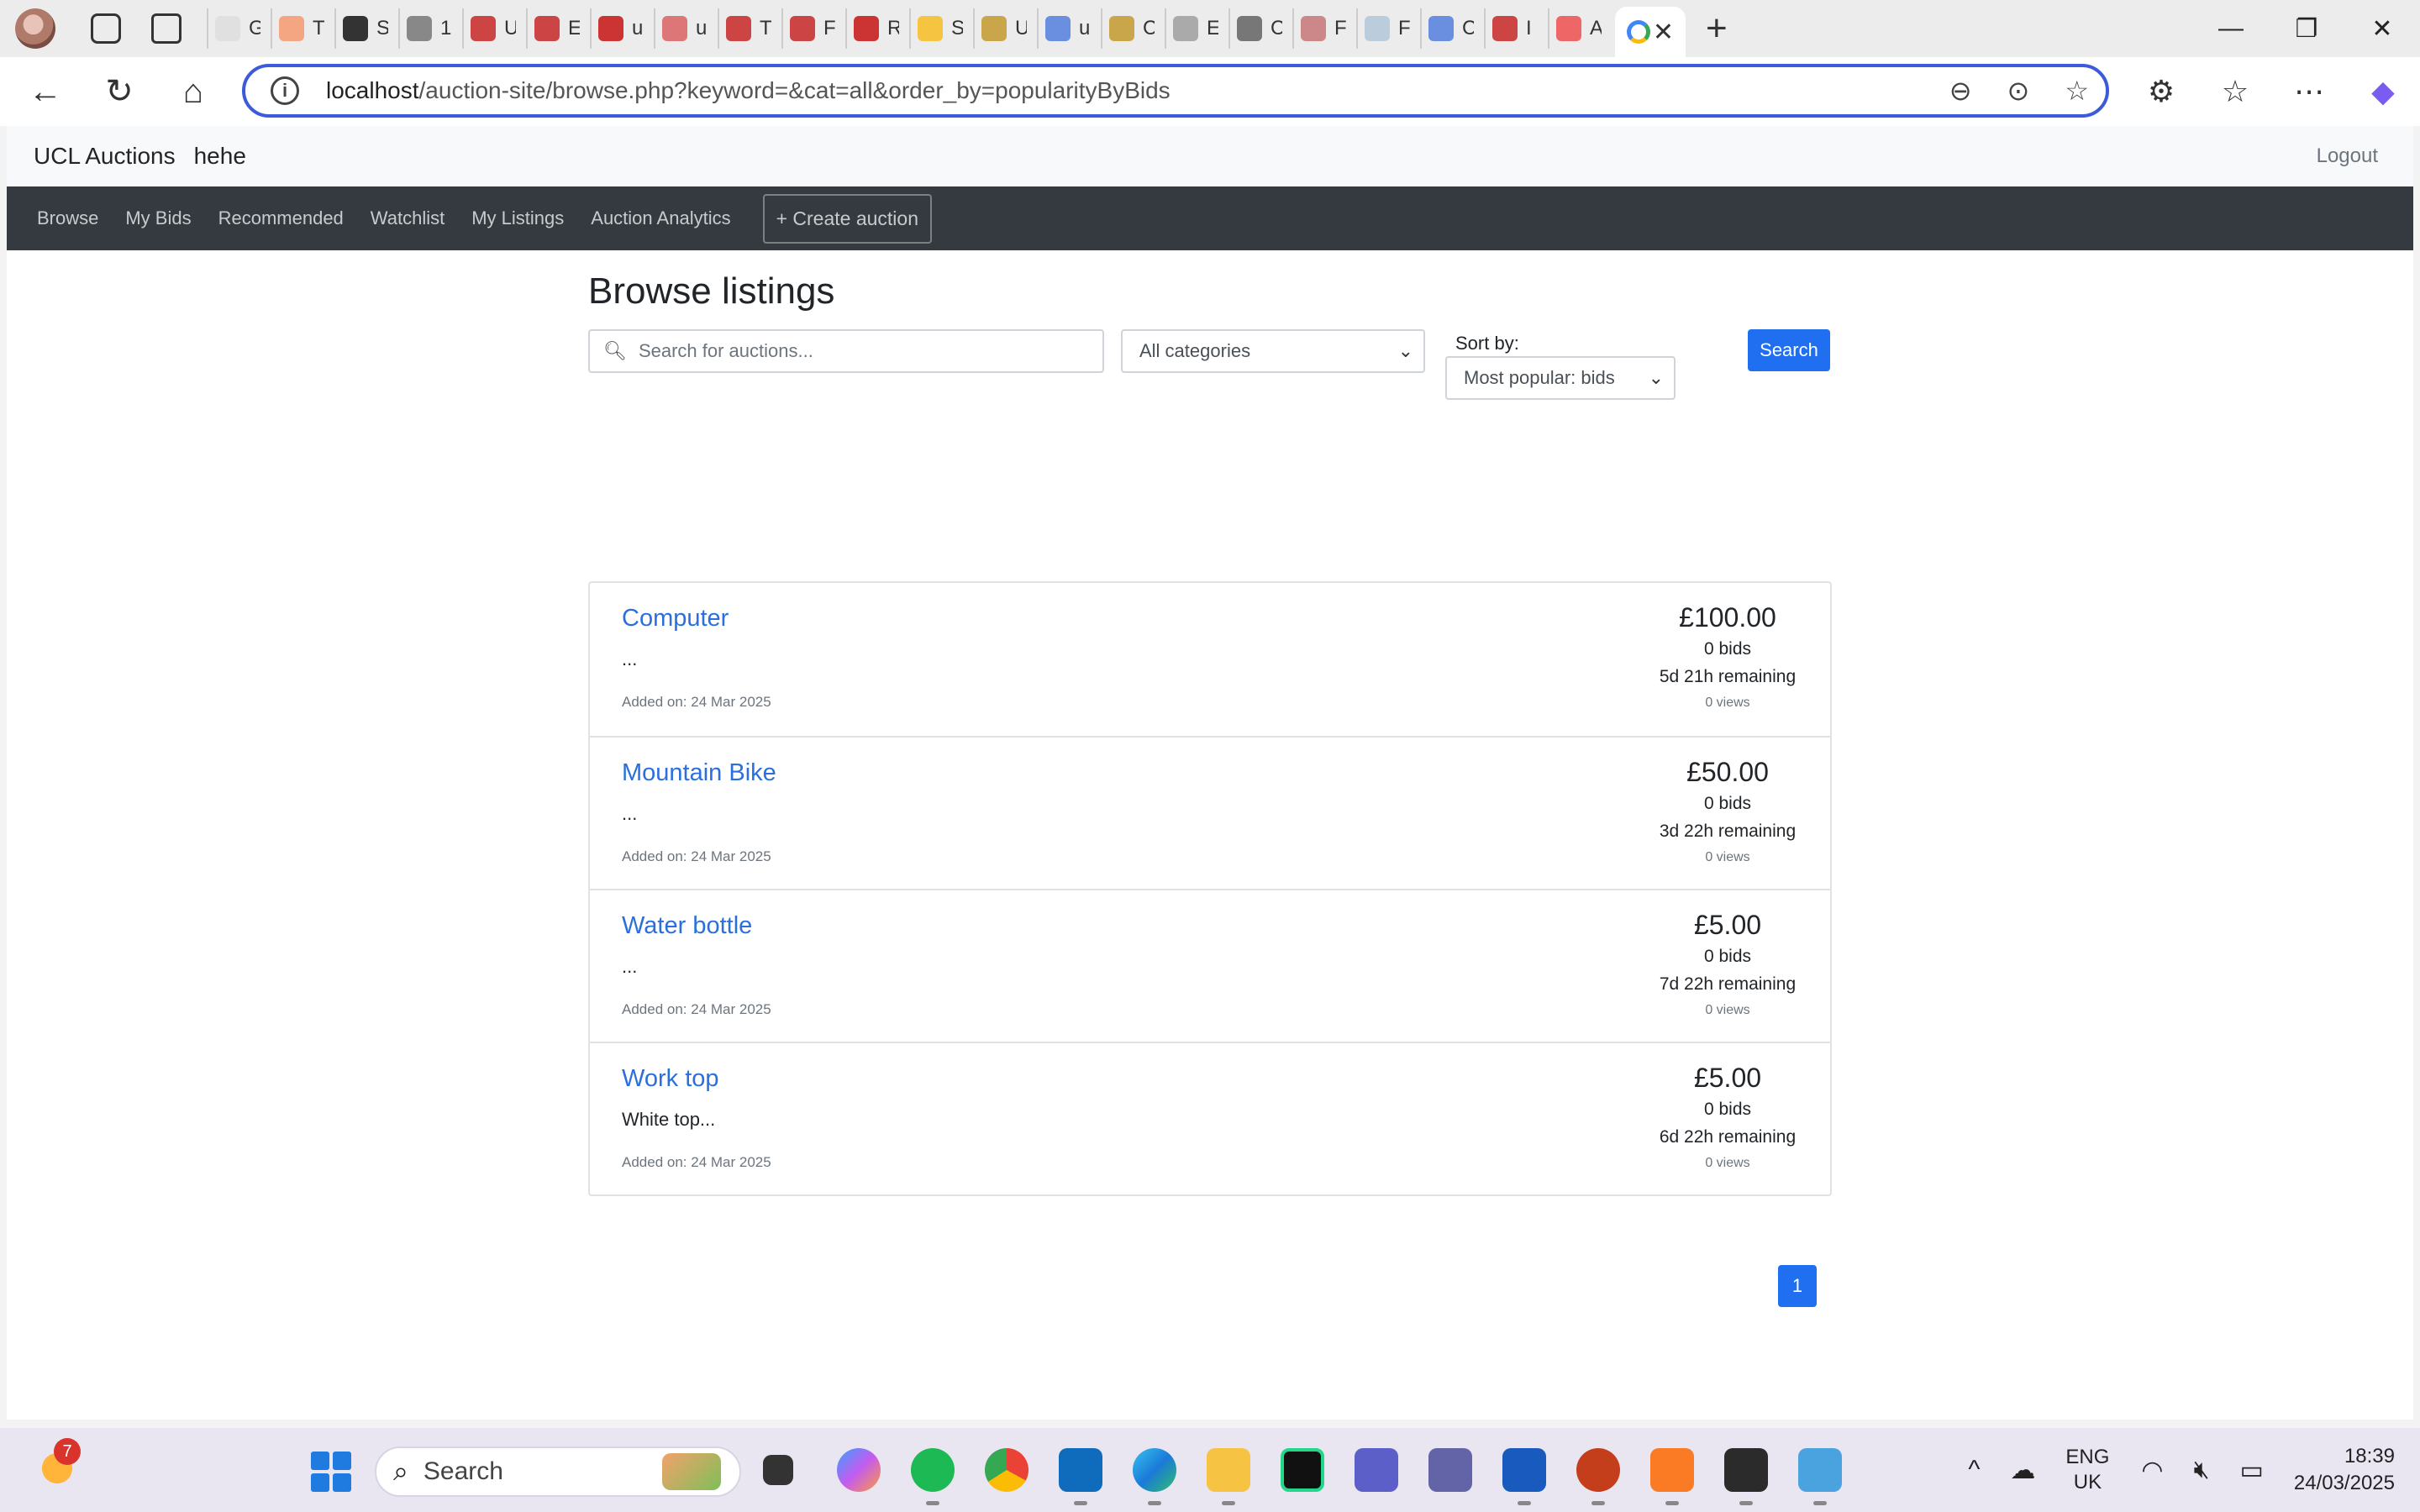 The image size is (2420, 1512). I want to click on browser-tab: R, so click(875, 28).